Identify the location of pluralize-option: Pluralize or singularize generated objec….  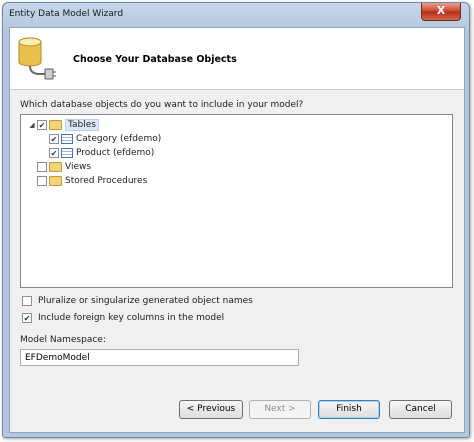
(137, 301).